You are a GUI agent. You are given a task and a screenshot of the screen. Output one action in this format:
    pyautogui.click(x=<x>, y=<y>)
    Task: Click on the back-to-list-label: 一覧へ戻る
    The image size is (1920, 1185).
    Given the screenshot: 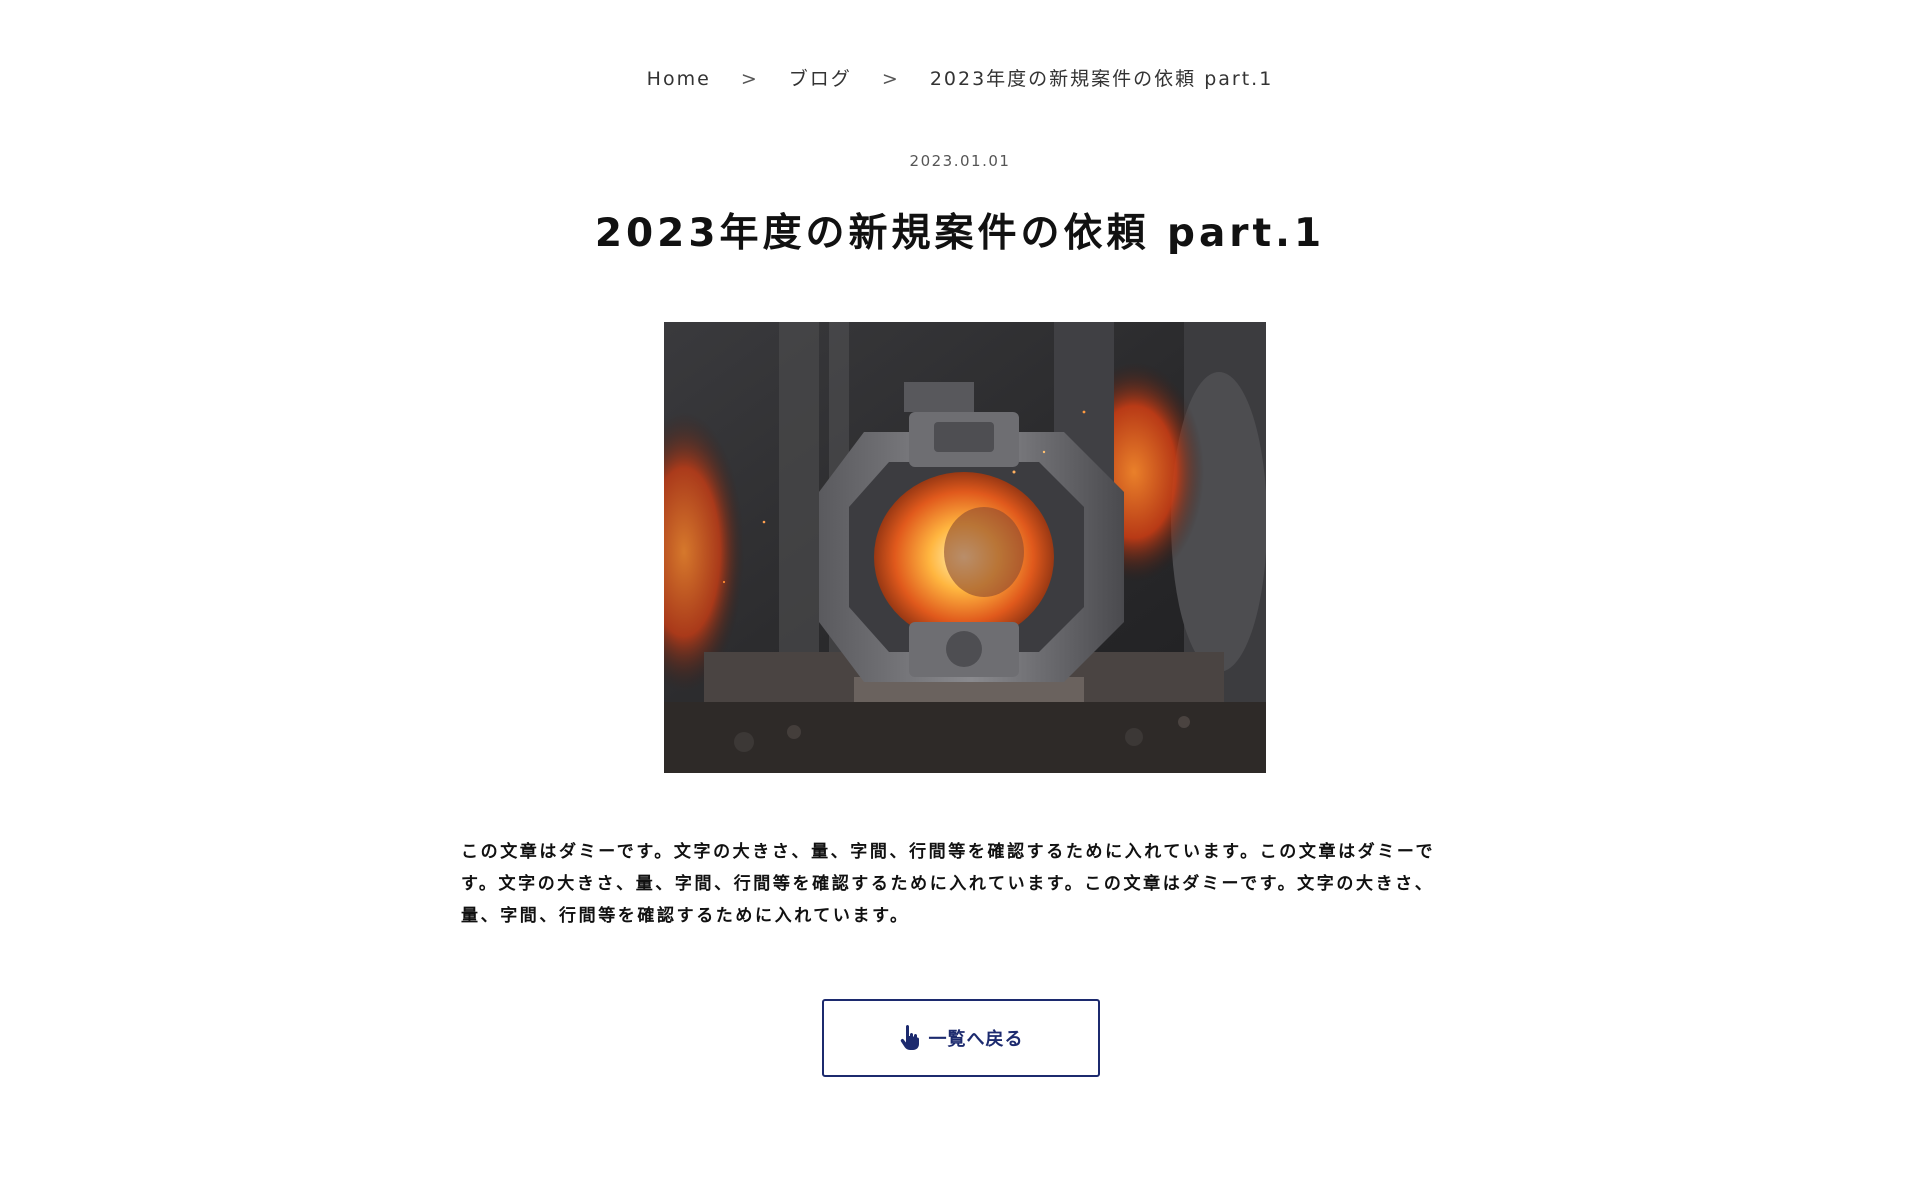 What is the action you would take?
    pyautogui.click(x=976, y=1039)
    